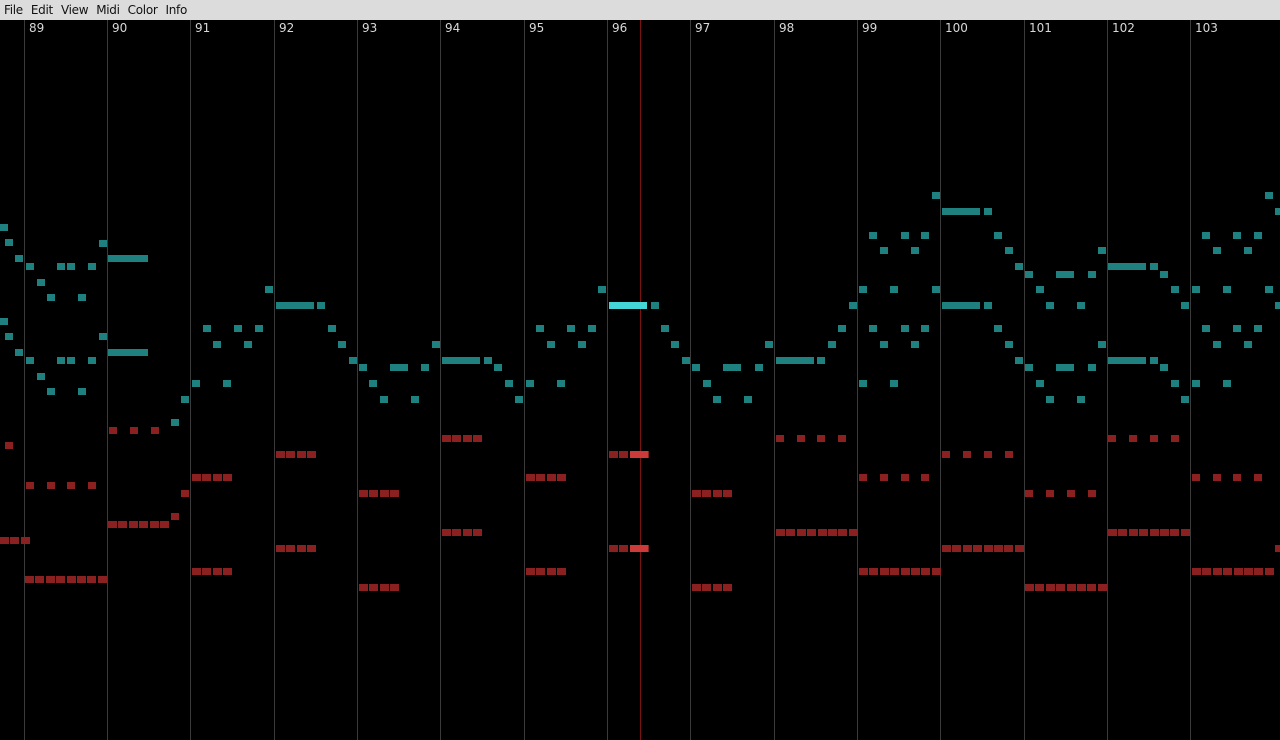 The height and width of the screenshot is (740, 1280). I want to click on menu-edit: Edit, so click(42, 10).